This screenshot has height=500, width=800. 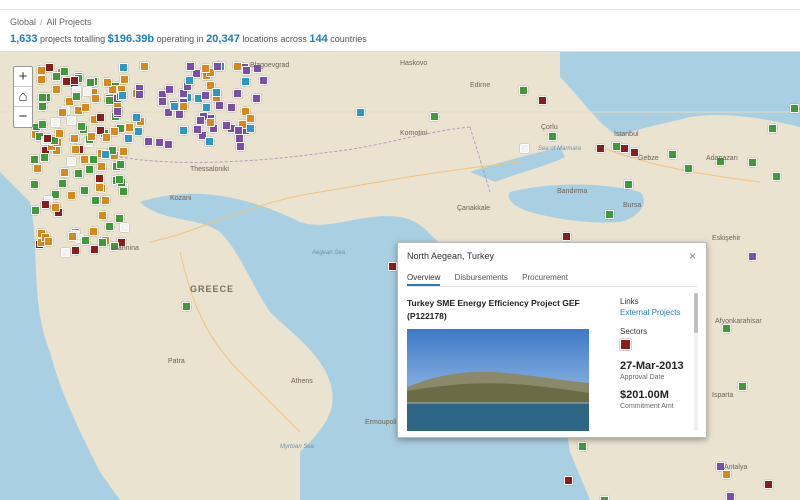 What do you see at coordinates (481, 278) in the screenshot?
I see `tab-disbursements: Disbursements` at bounding box center [481, 278].